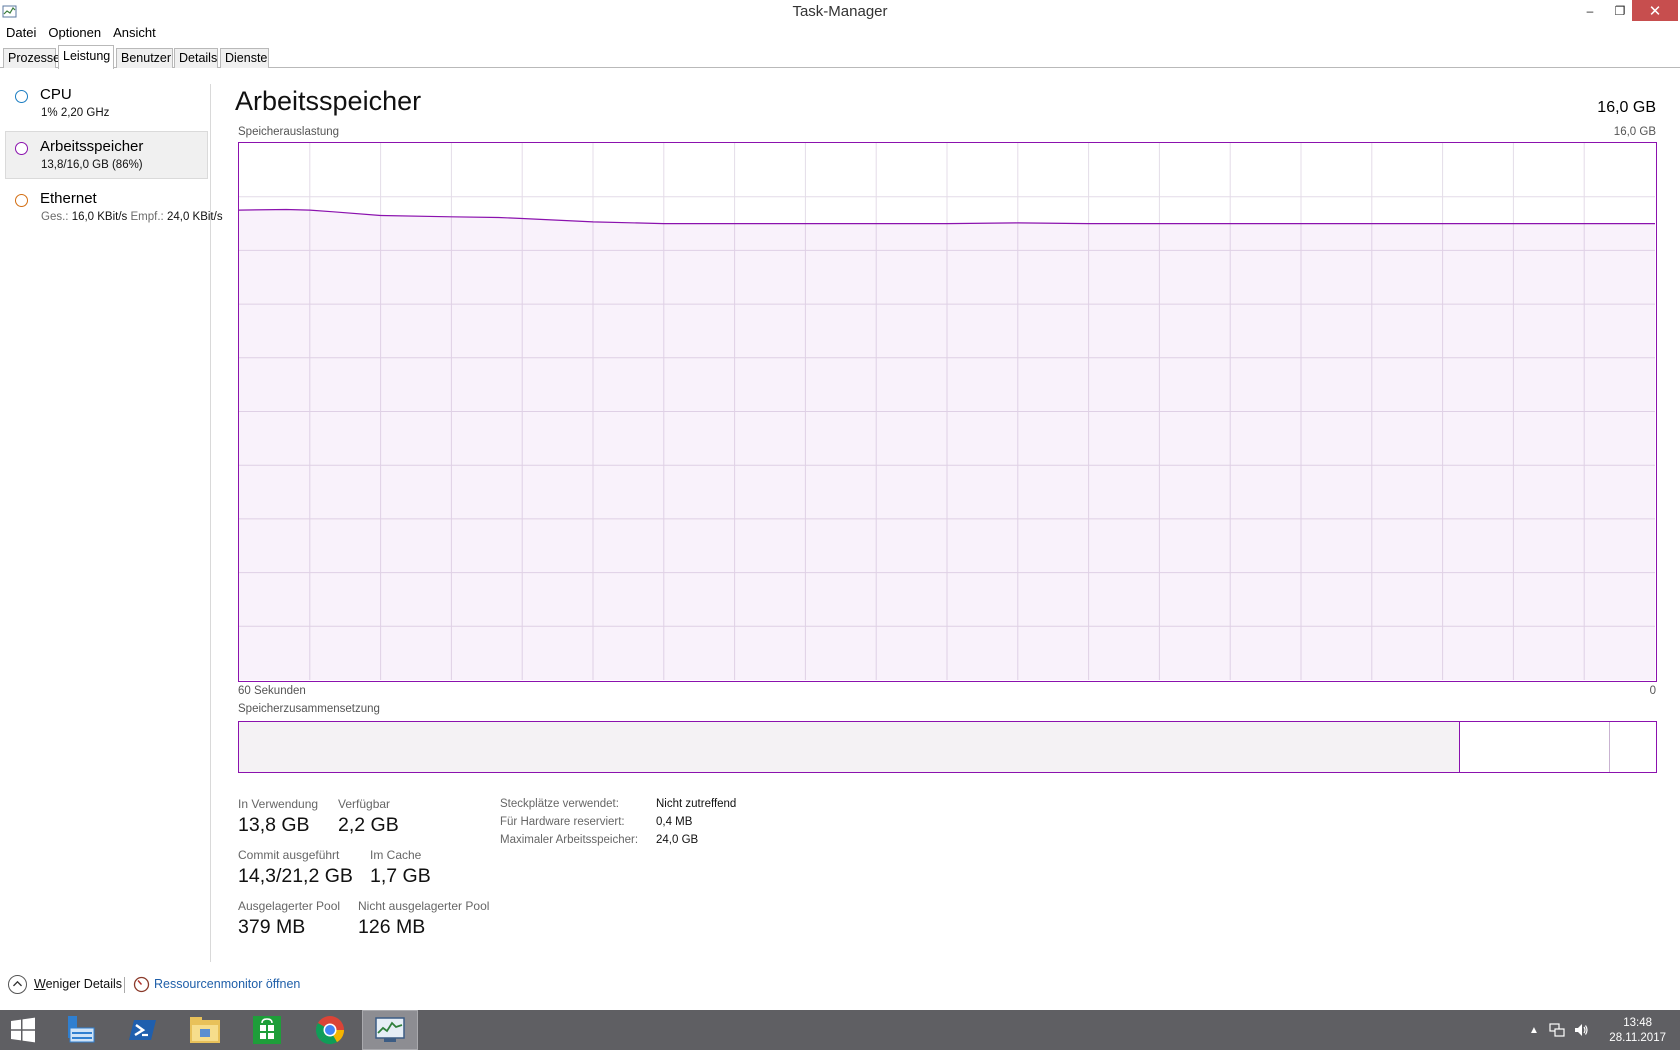  I want to click on page-title: Arbeitsspeicher, so click(328, 101).